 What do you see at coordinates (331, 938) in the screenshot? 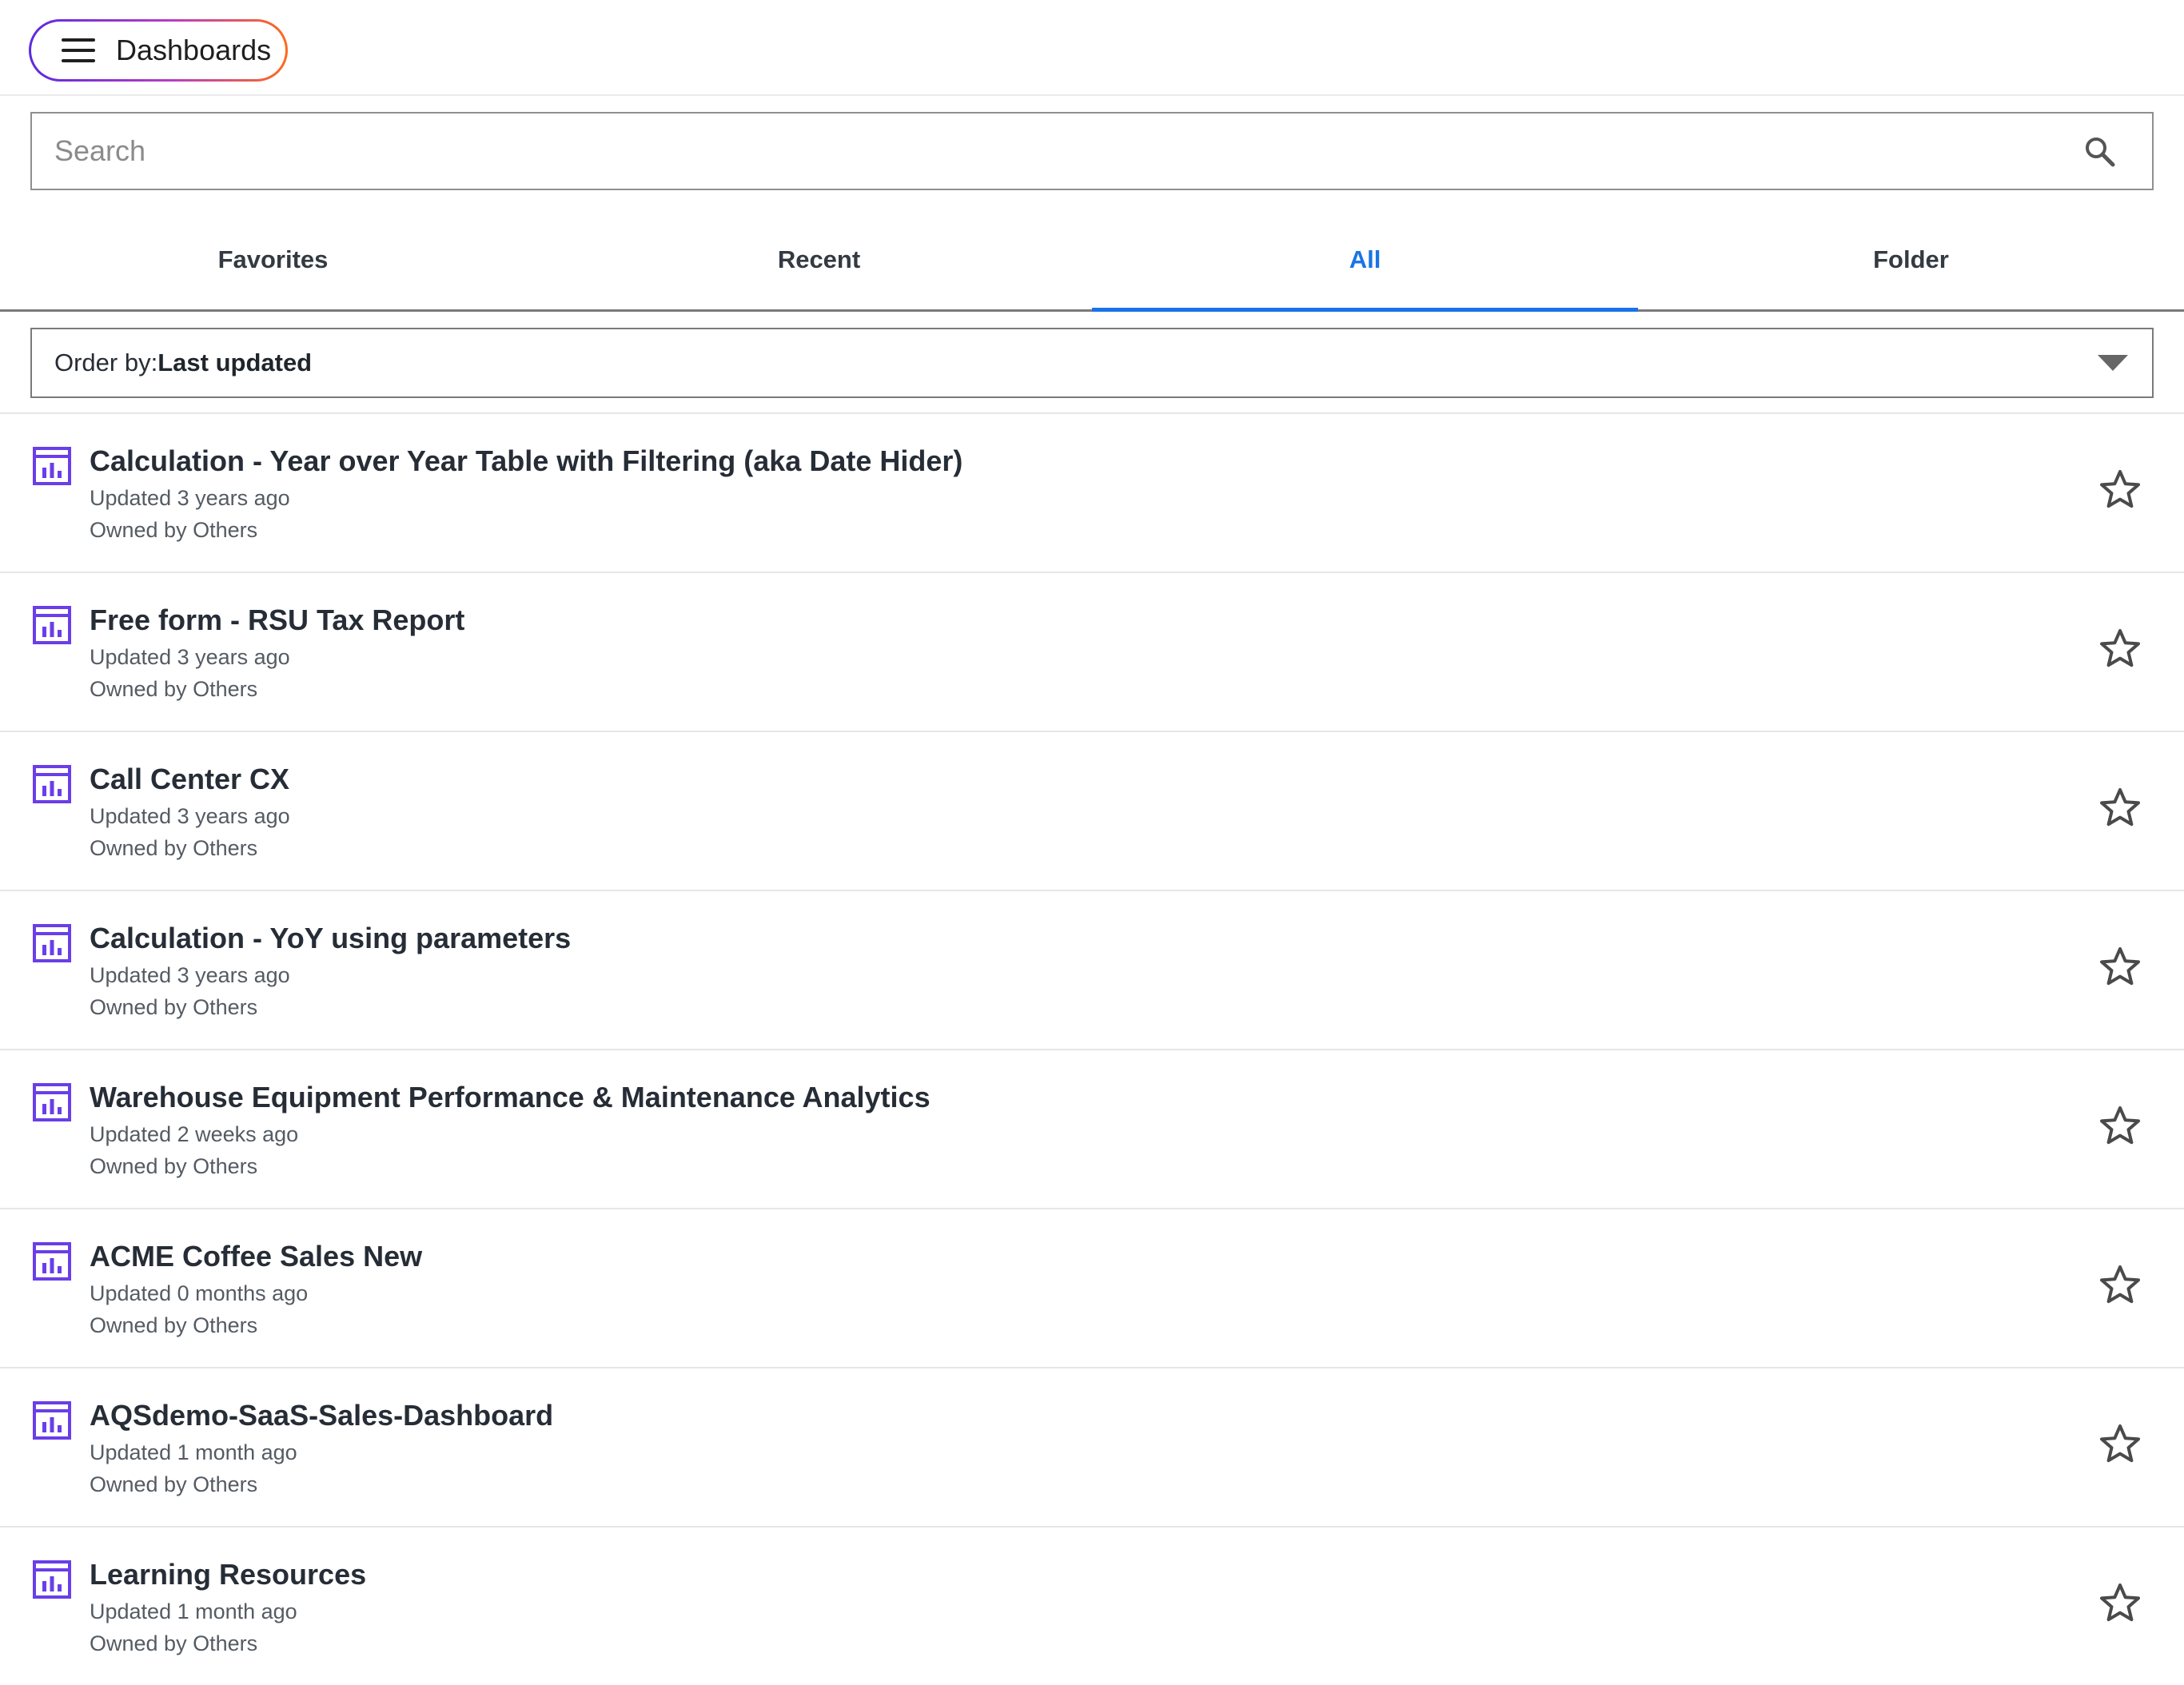
I see `item-title: Calculation - YoY using parameters` at bounding box center [331, 938].